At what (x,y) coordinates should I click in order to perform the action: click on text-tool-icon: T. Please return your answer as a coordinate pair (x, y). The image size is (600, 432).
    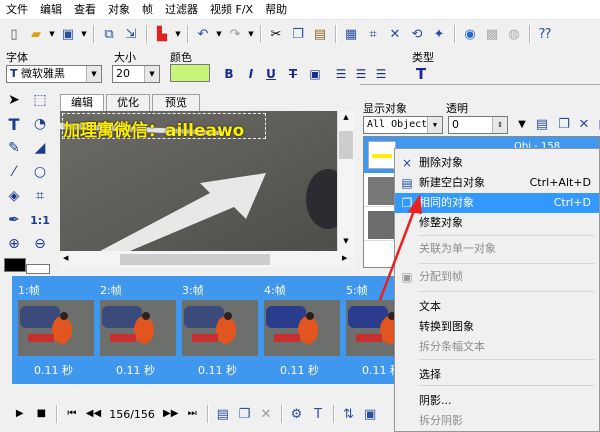
    Looking at the image, I should click on (14, 124).